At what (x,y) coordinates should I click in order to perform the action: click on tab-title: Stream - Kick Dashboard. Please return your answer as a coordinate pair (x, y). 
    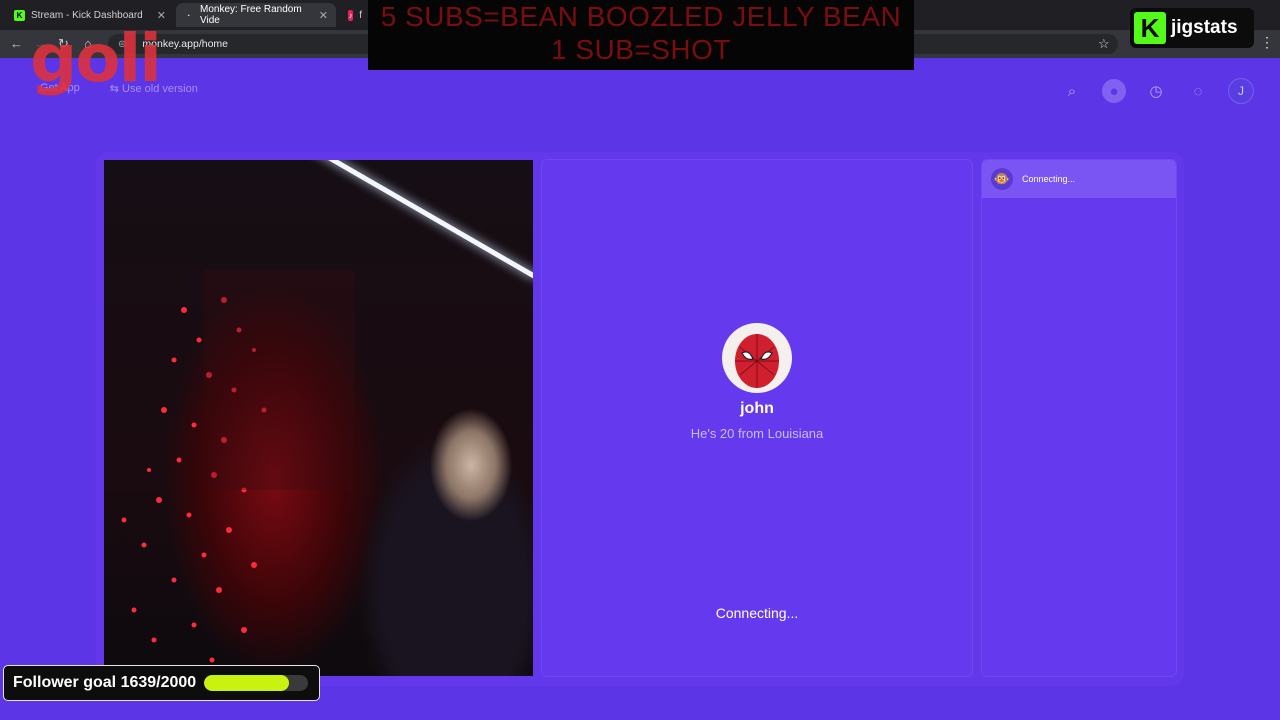
    Looking at the image, I should click on (87, 15).